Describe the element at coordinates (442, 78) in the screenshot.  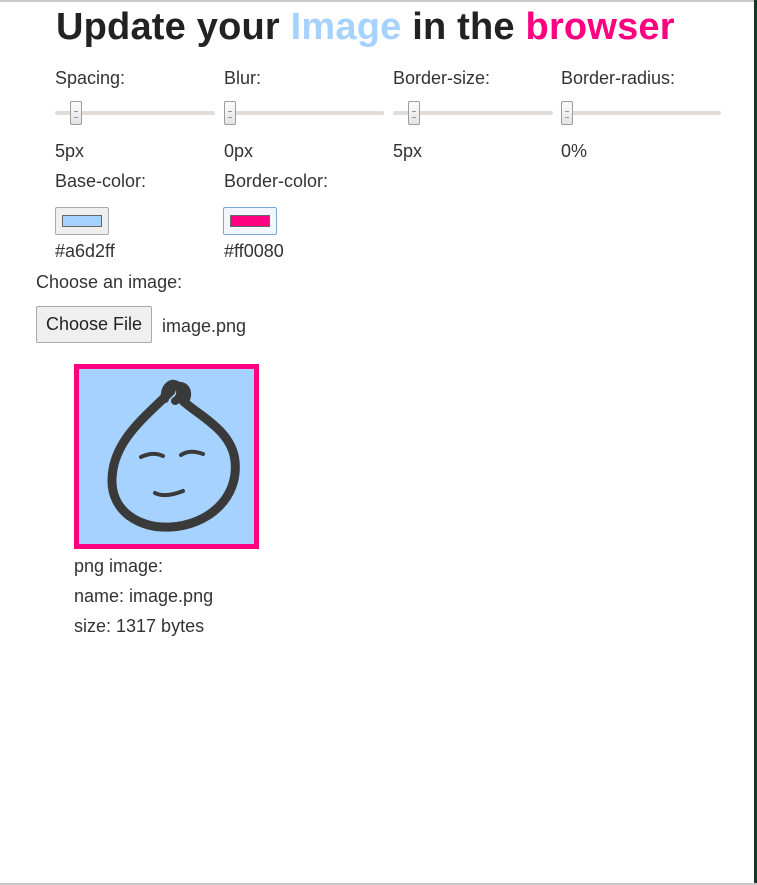
I see `border-size-label: Border-size:` at that location.